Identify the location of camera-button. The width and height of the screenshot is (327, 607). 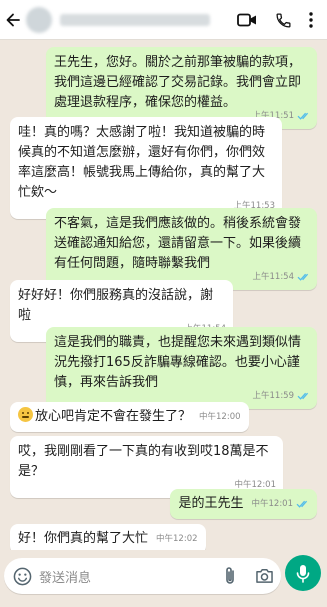
(264, 576).